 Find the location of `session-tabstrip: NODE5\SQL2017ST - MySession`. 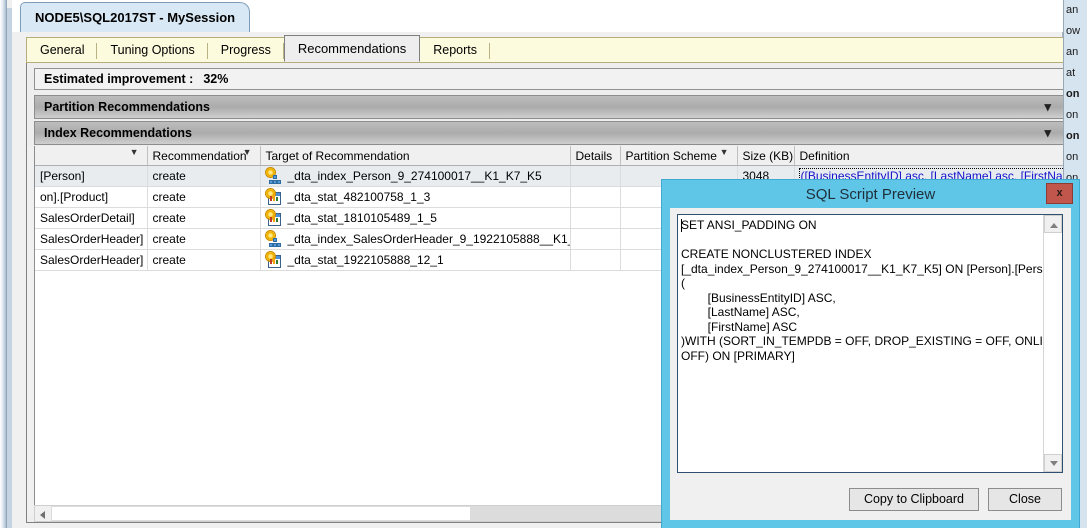

session-tabstrip: NODE5\SQL2017ST - MySession is located at coordinates (537, 16).